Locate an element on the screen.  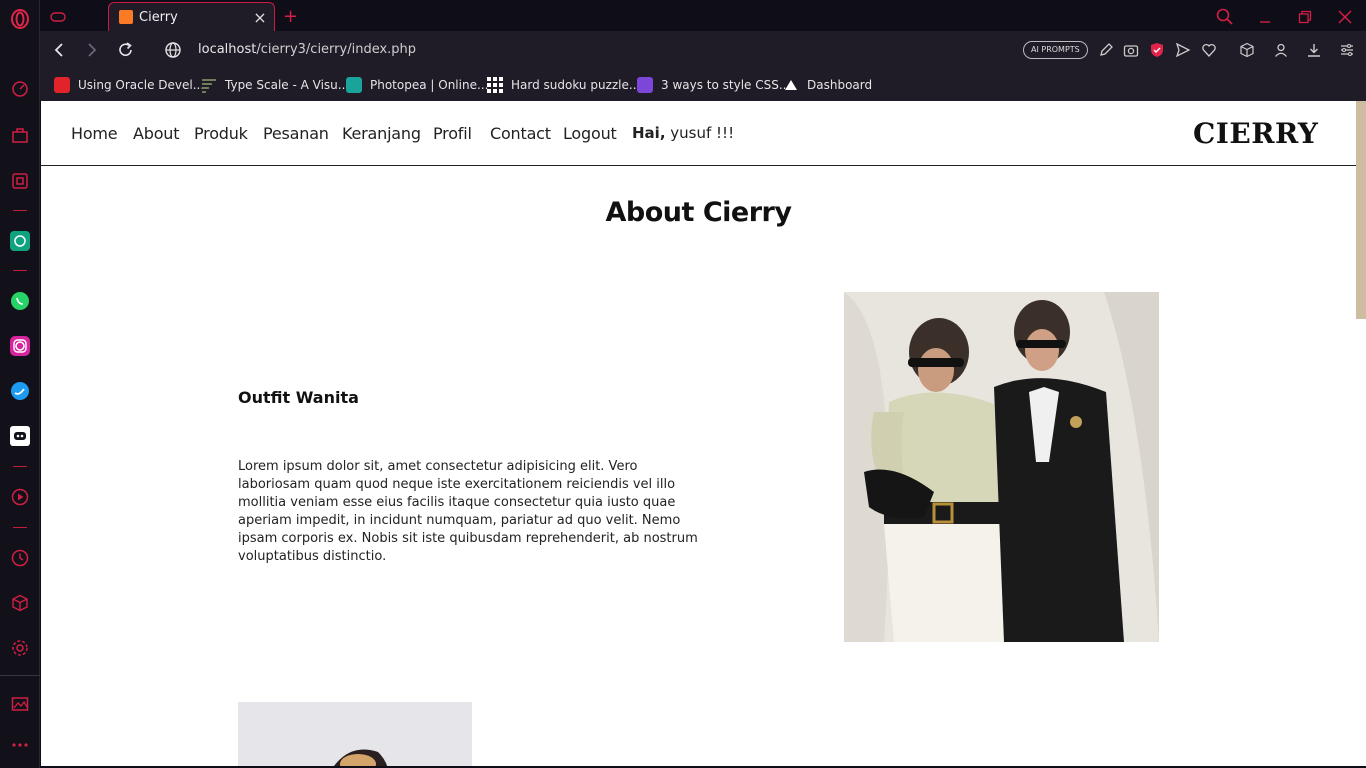
nav-keranjang: Keranjang is located at coordinates (381, 133).